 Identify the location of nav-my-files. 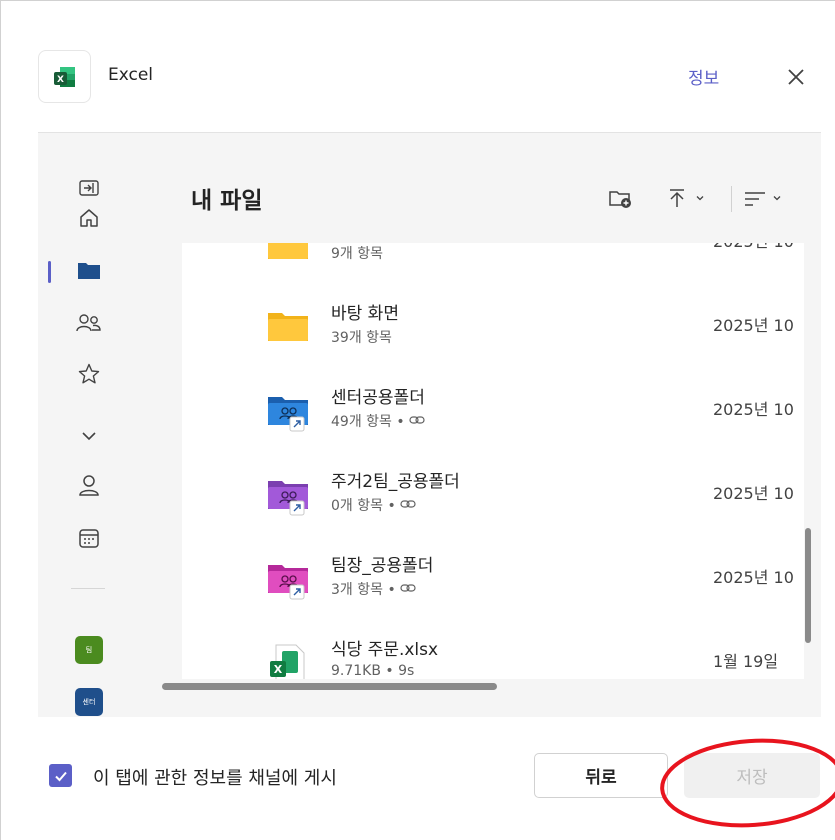
(89, 270).